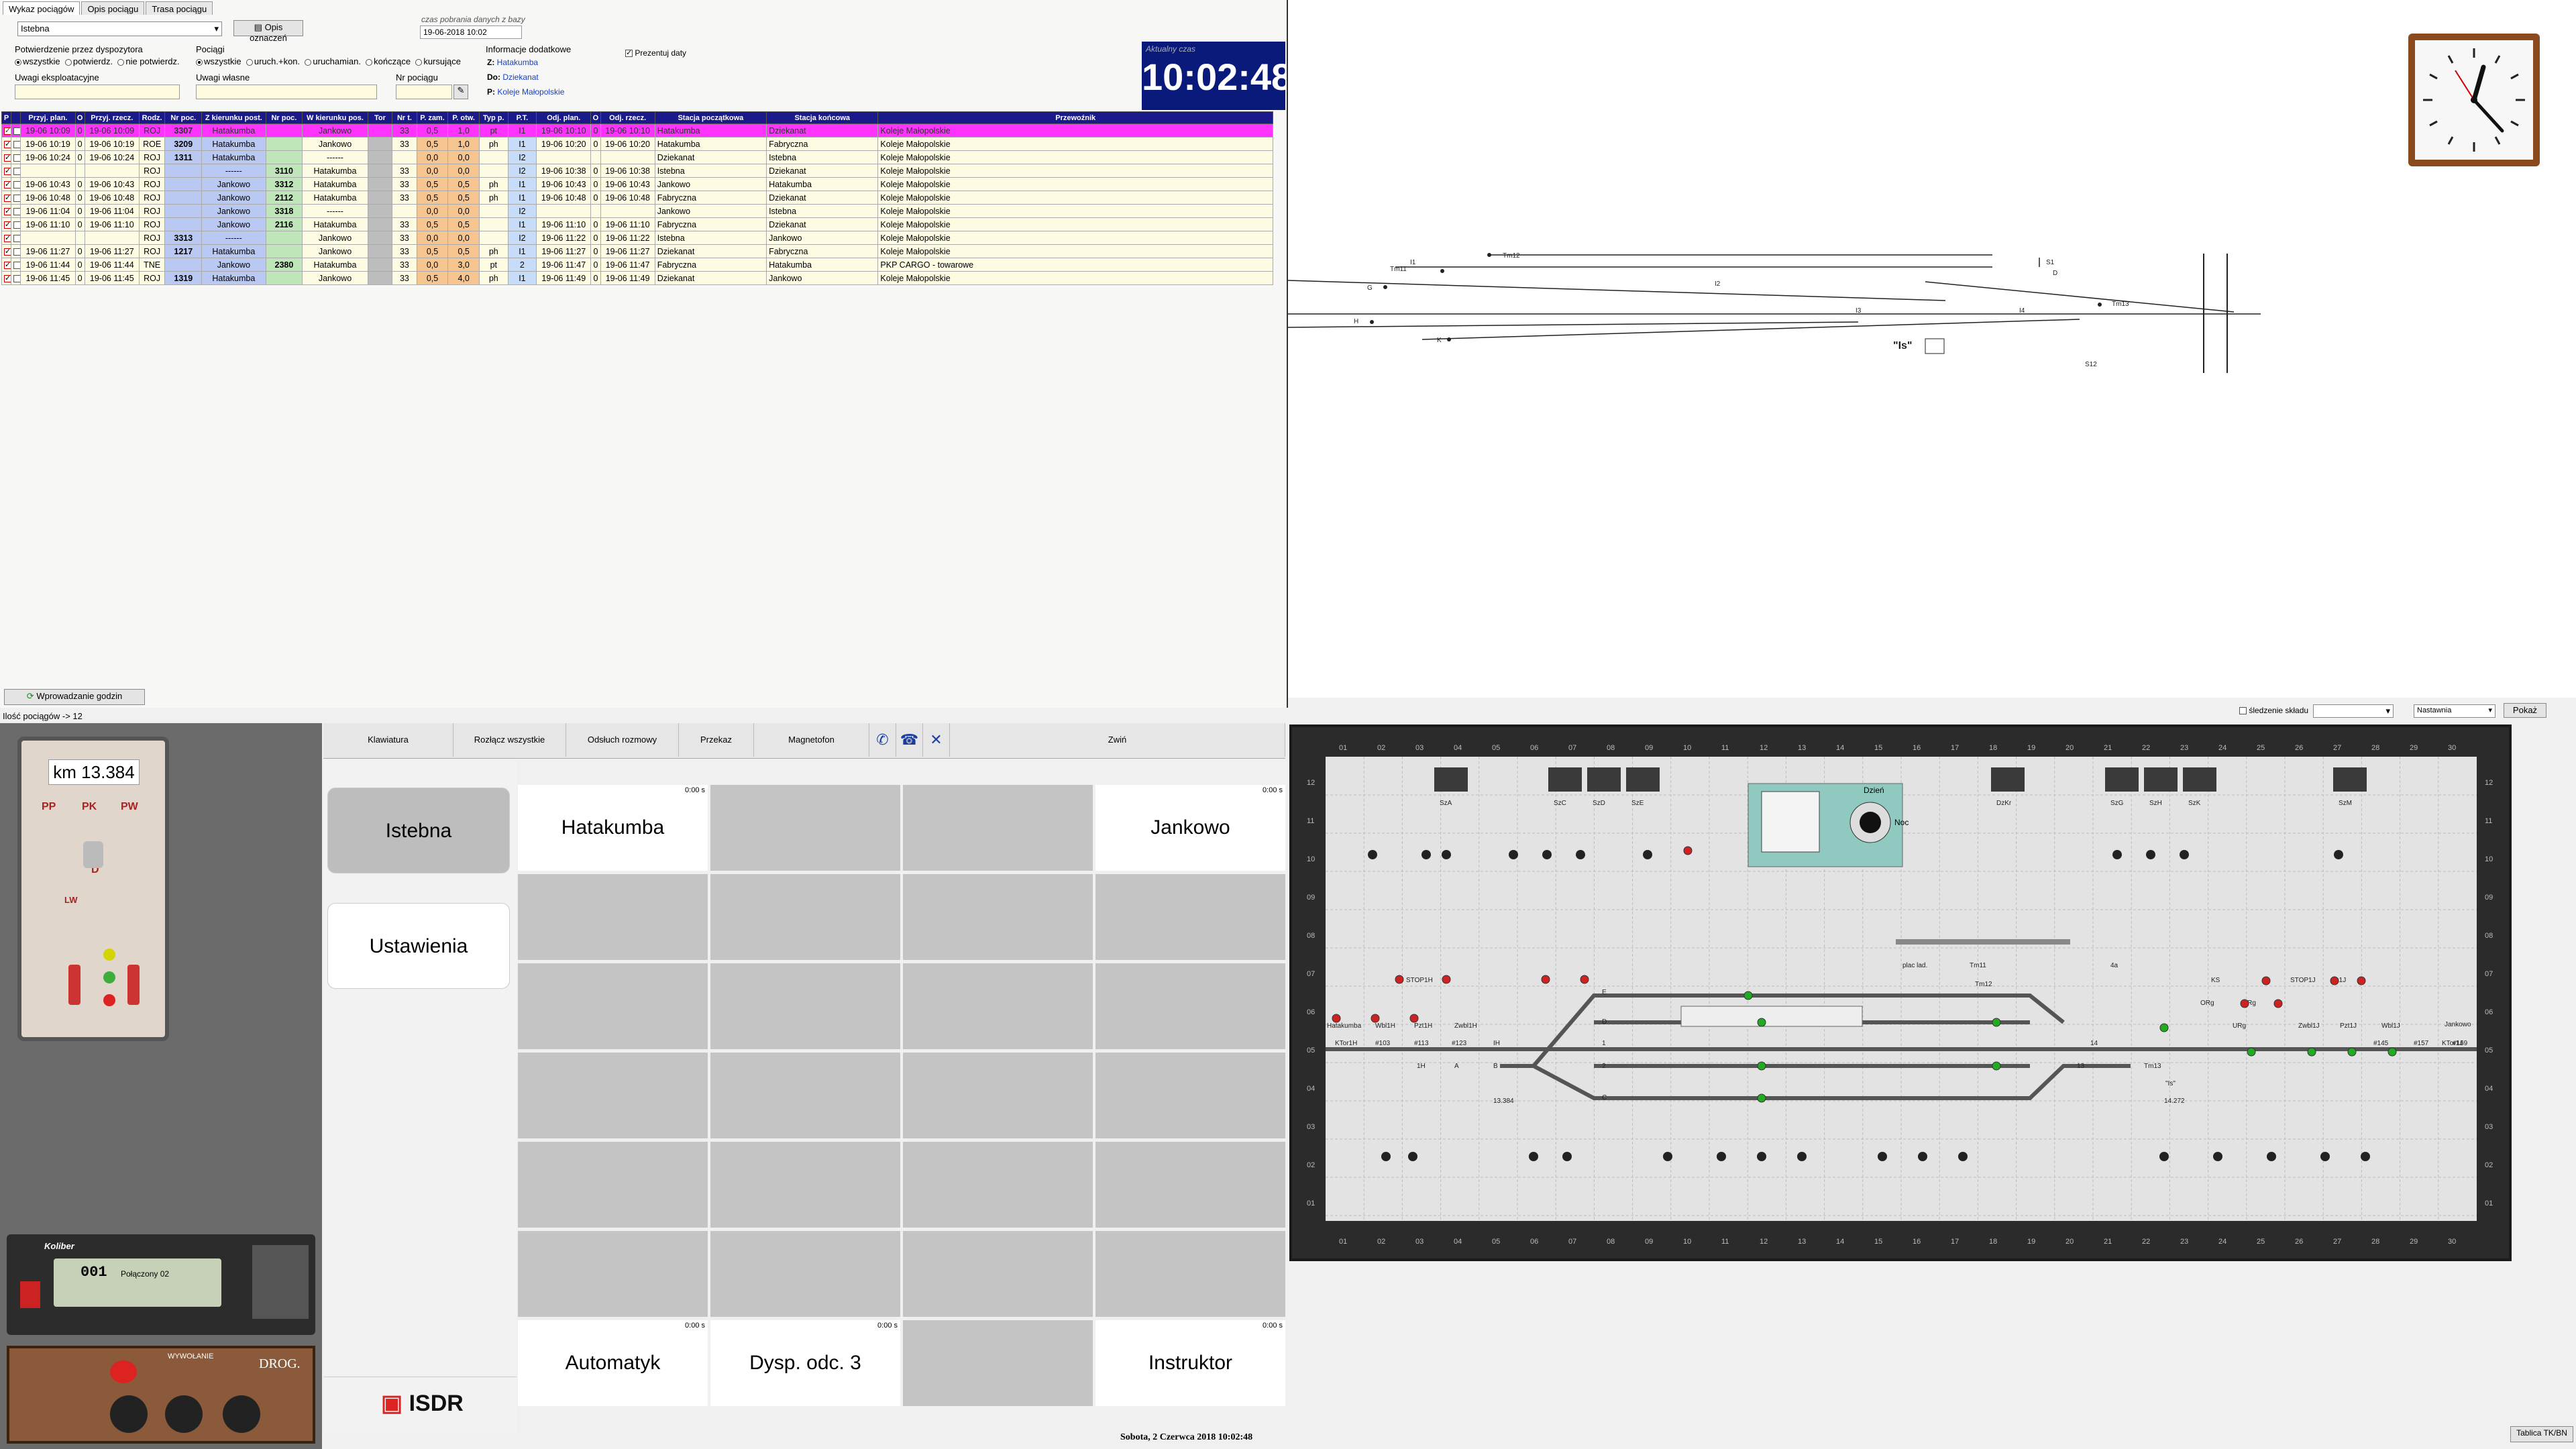  What do you see at coordinates (424, 92) in the screenshot?
I see `train-number-input` at bounding box center [424, 92].